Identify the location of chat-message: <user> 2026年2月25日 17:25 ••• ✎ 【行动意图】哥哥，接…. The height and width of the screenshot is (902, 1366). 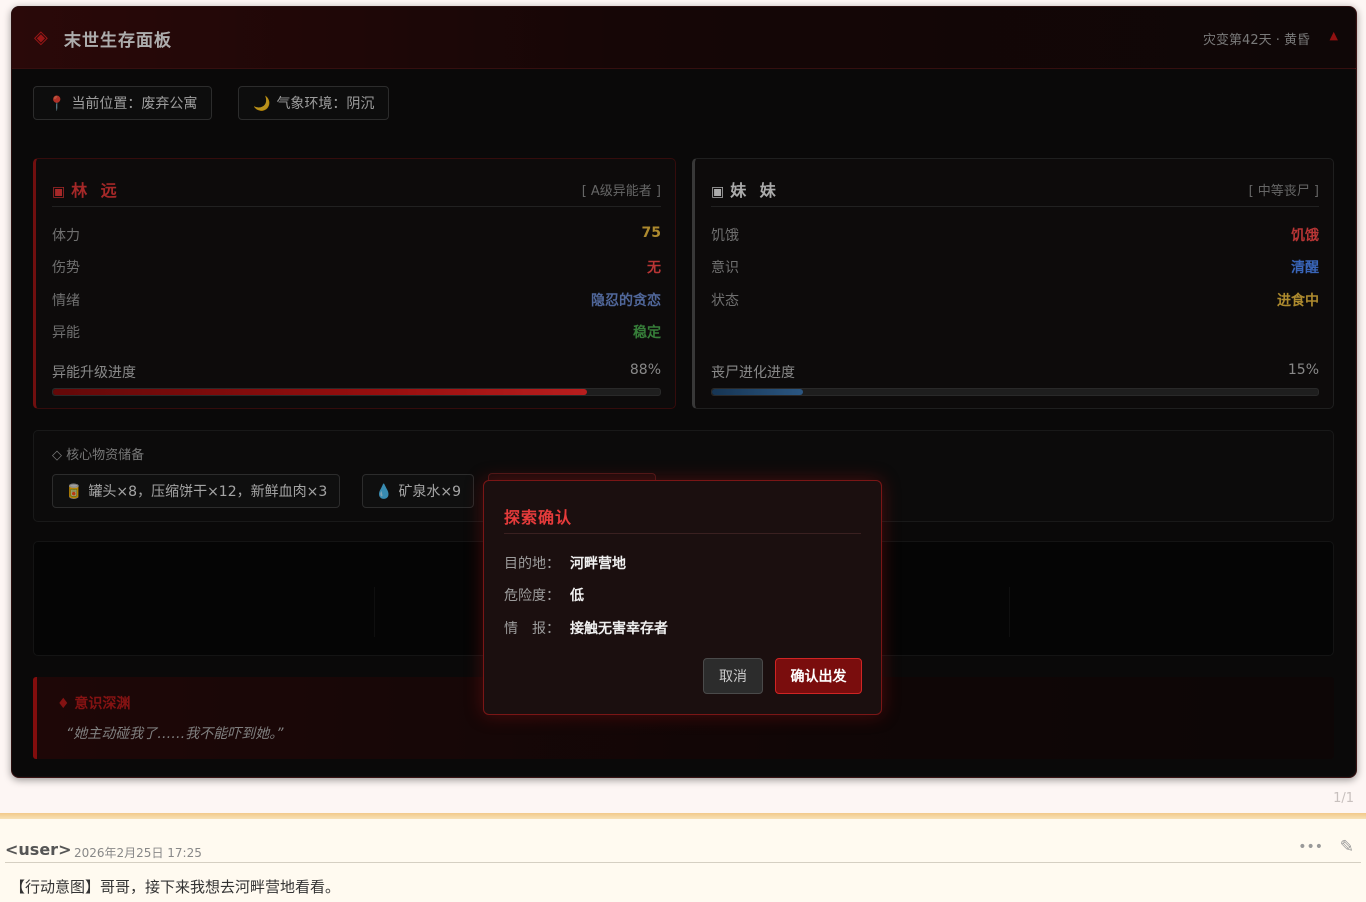
(683, 860).